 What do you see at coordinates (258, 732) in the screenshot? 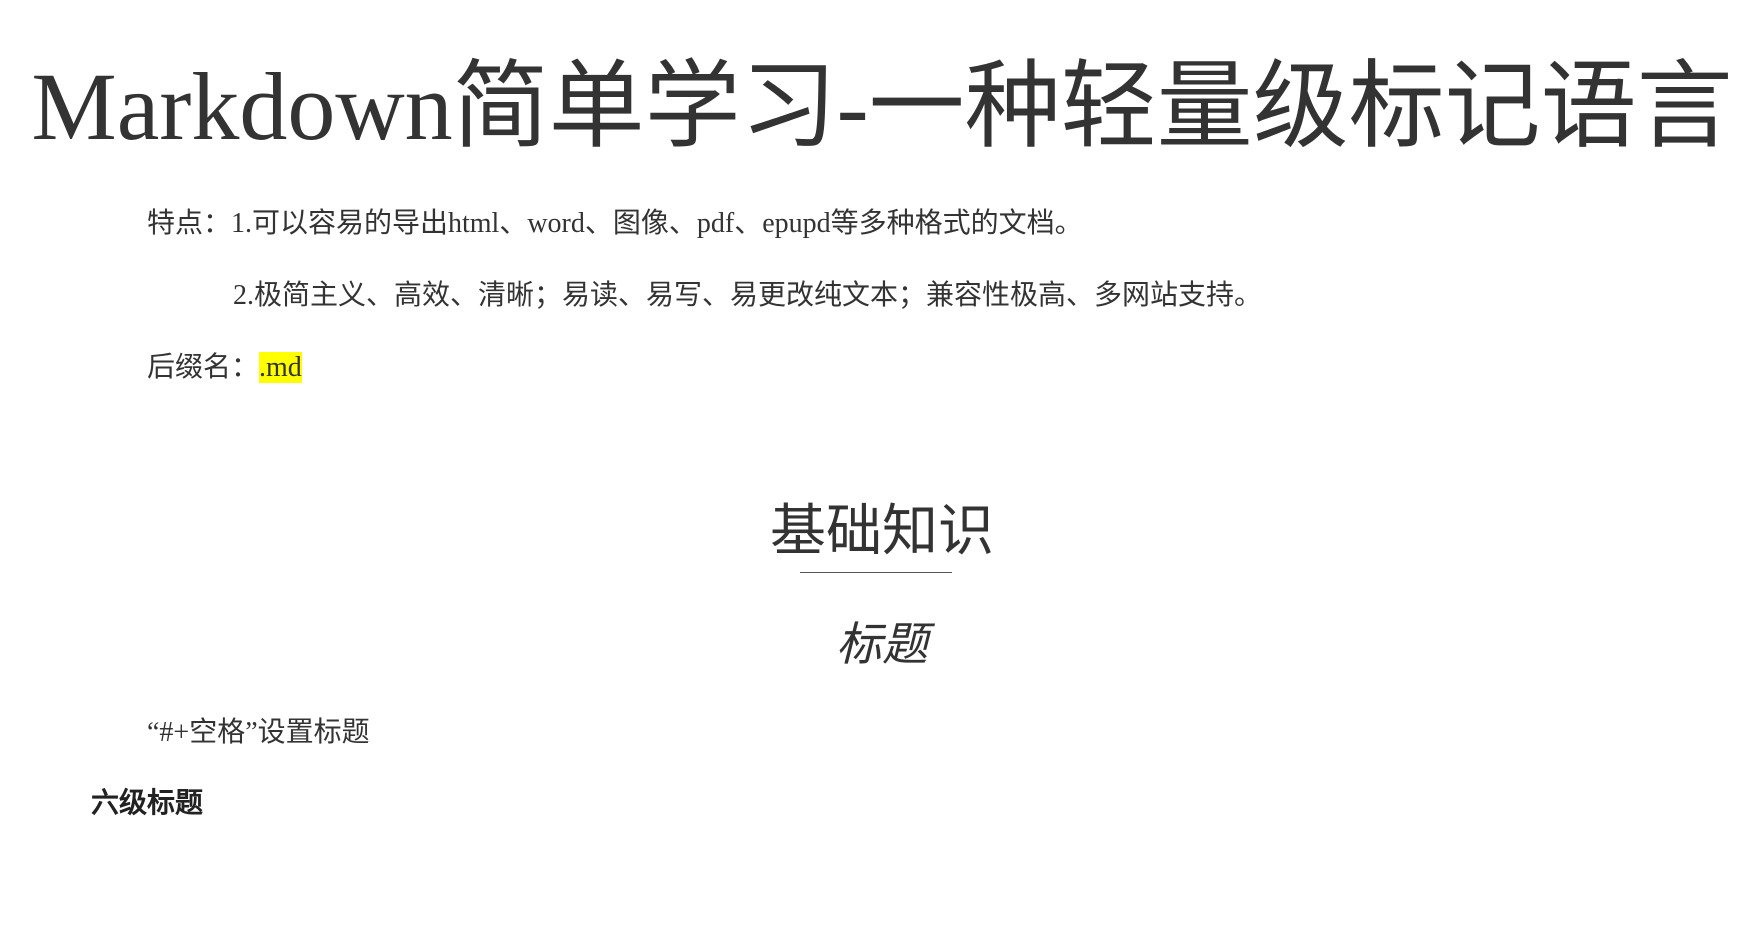
I see `heading-instruction: “#+空格”设置标题` at bounding box center [258, 732].